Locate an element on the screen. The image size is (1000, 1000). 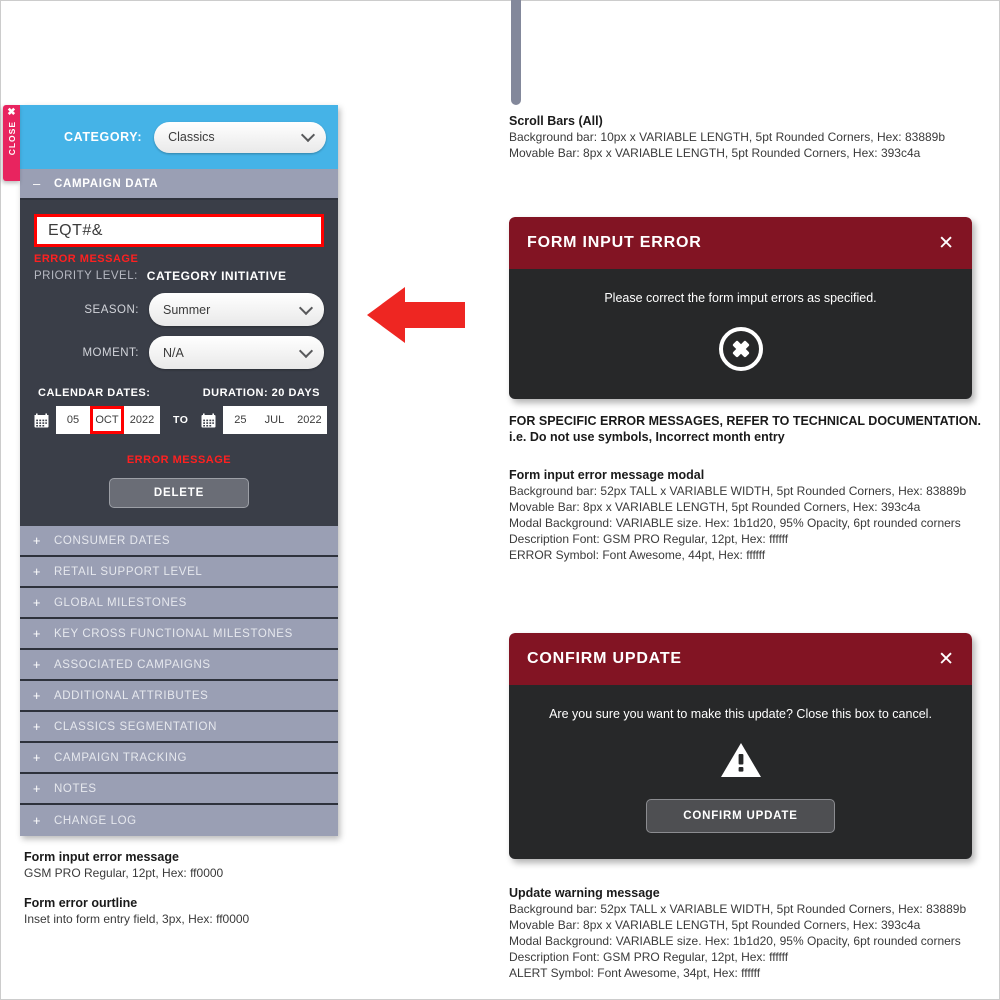
accordion-row: + CLASSICS SEGMENTATION is located at coordinates (179, 727).